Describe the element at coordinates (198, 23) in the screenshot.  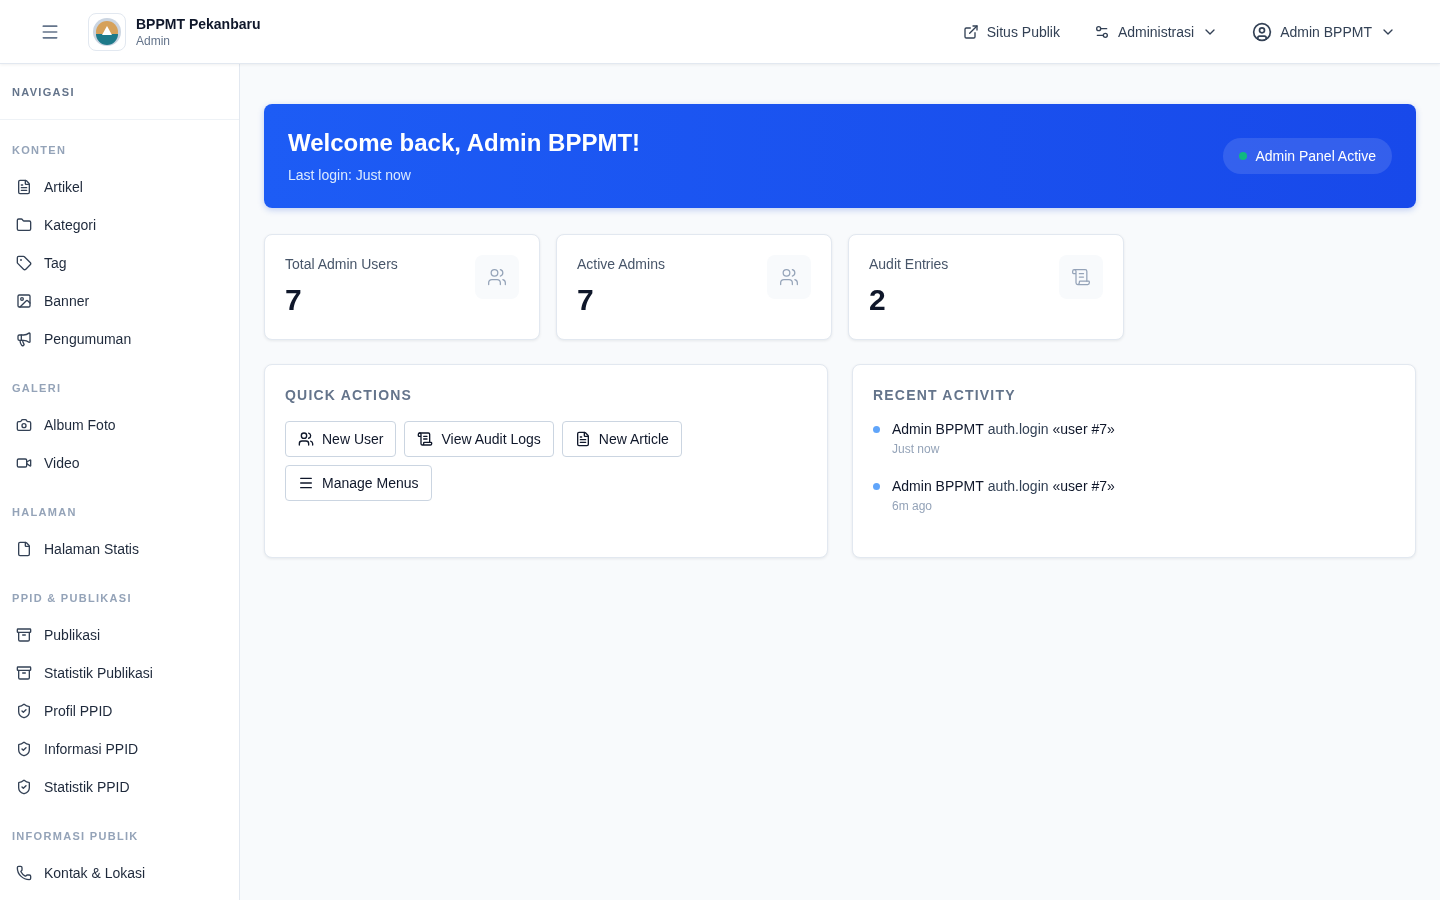
I see `app-title: BPPMT Pekanbaru` at that location.